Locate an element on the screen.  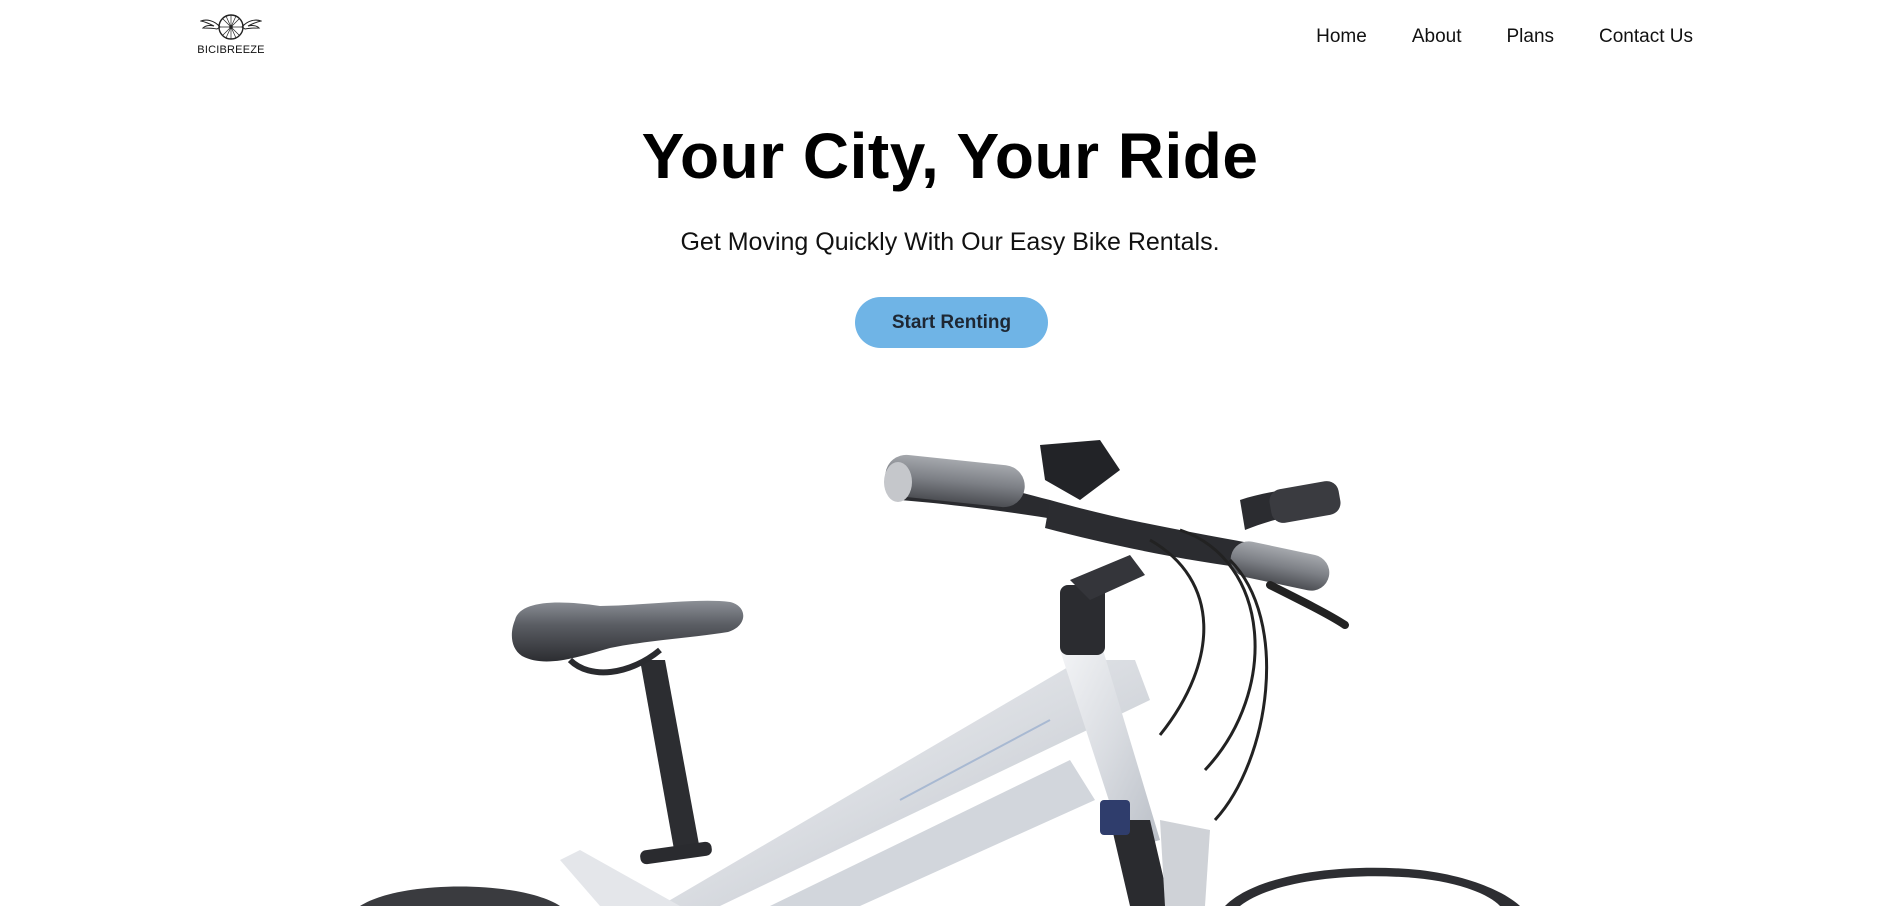
site-header: BICIBREEZE Home About Plans Contact Us is located at coordinates (950, 37).